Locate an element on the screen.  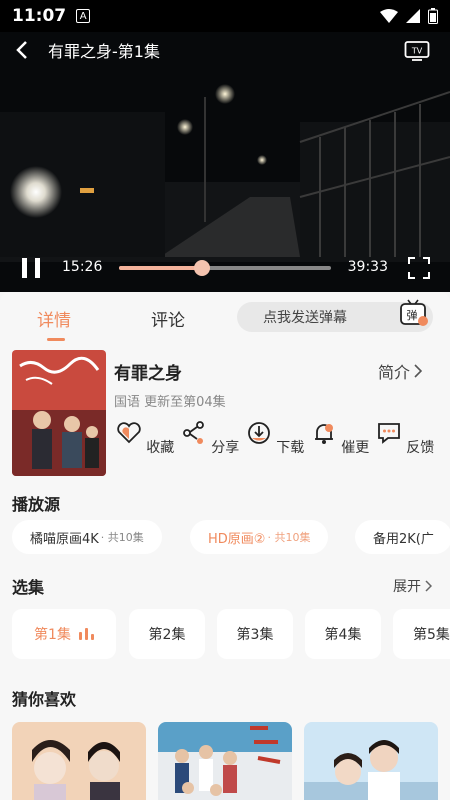
back-arrow-icon is located at coordinates (21, 50).